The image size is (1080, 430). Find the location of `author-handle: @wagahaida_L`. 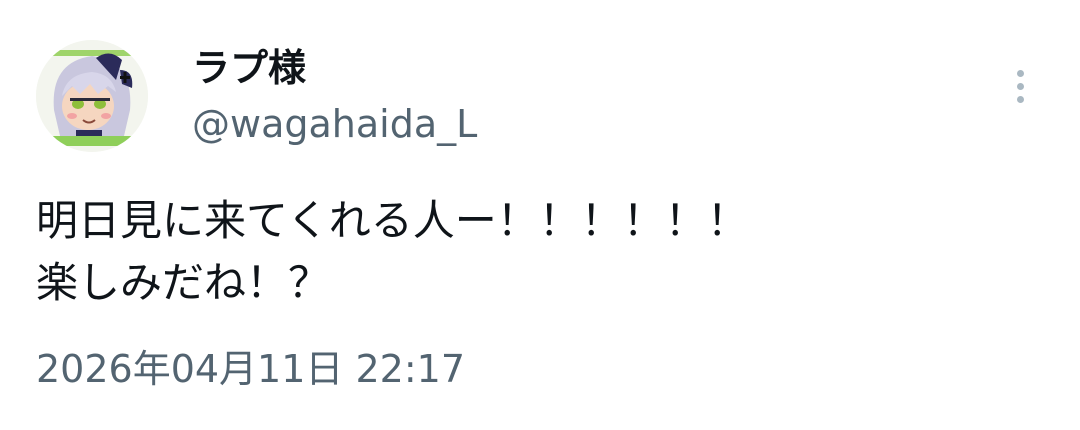

author-handle: @wagahaida_L is located at coordinates (334, 124).